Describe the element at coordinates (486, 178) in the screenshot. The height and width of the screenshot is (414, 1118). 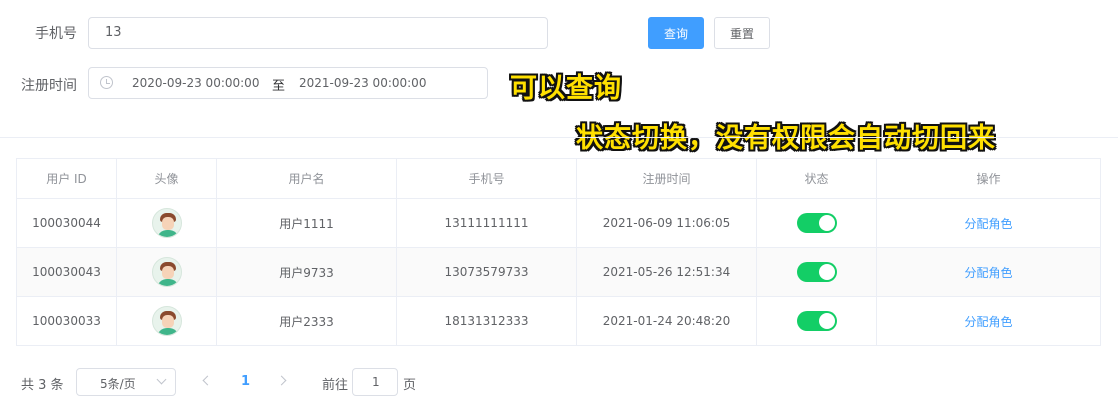
I see `header-phone: 手机号` at that location.